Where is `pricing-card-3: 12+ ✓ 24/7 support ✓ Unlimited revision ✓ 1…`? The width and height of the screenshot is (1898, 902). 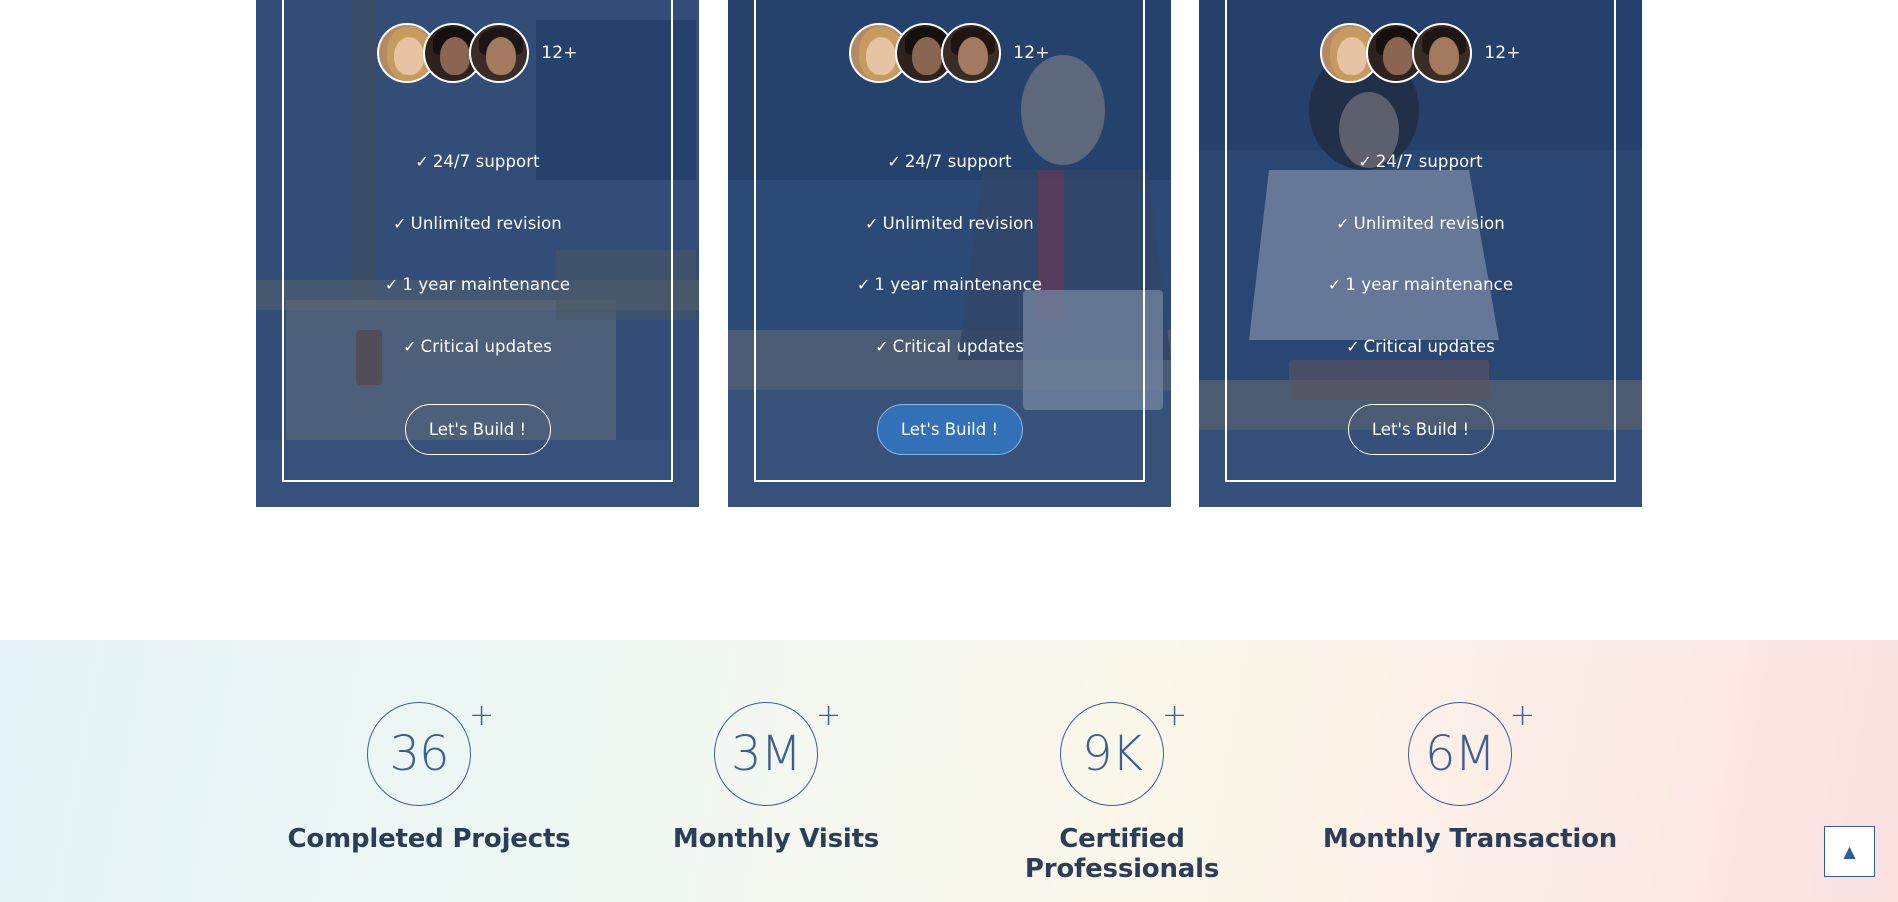
pricing-card-3: 12+ ✓ 24/7 support ✓ Unlimited revision ✓ 1… is located at coordinates (1420, 253).